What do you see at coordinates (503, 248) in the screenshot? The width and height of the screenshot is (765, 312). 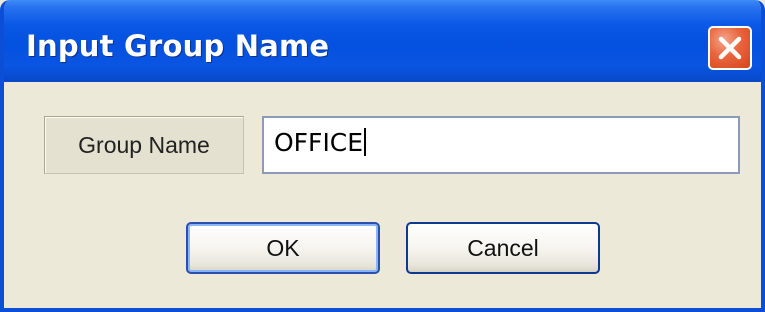 I see `cancel-button: Cancel` at bounding box center [503, 248].